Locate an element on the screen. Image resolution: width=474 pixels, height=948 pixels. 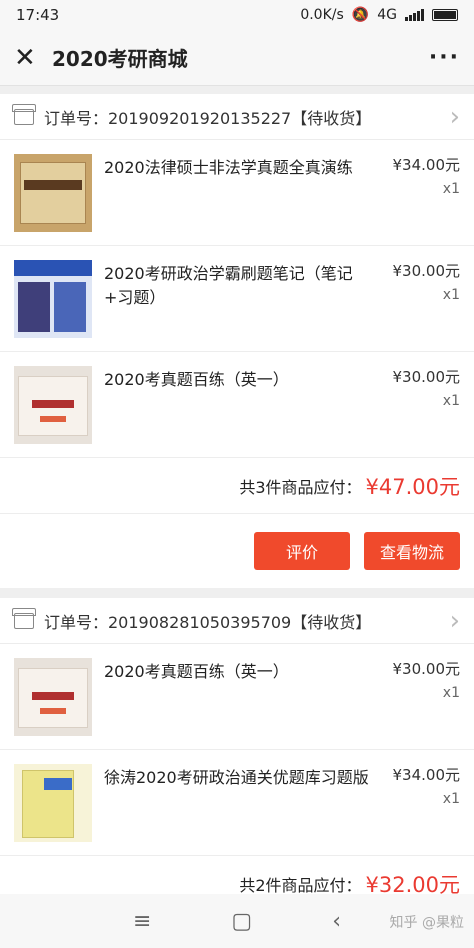
more-icon: ··· is located at coordinates (444, 57).